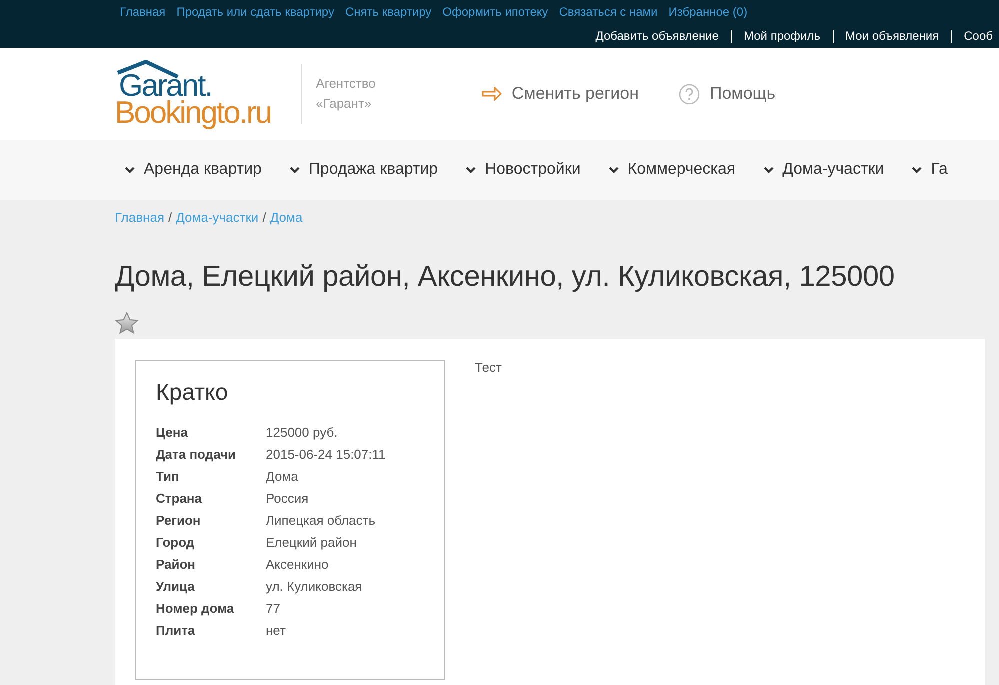 This screenshot has height=685, width=999. Describe the element at coordinates (168, 477) in the screenshot. I see `field-label: Тип` at that location.